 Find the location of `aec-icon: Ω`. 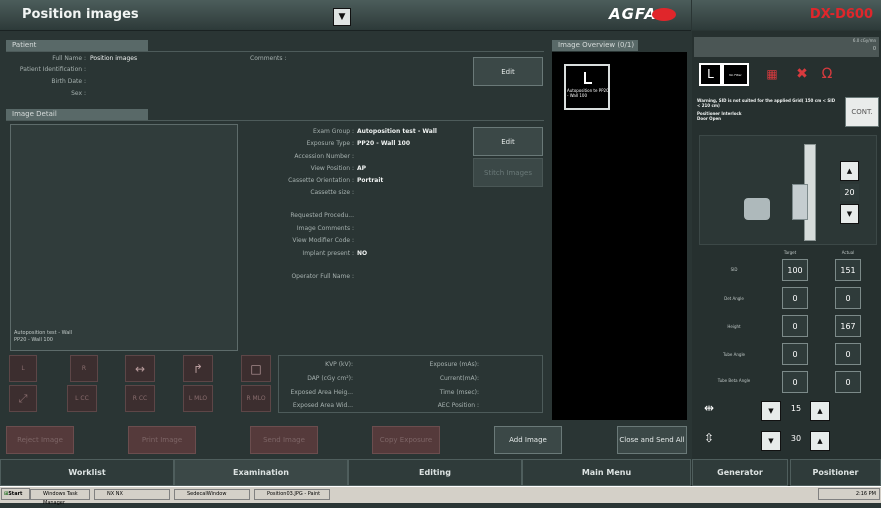

aec-icon: Ω is located at coordinates (827, 74).